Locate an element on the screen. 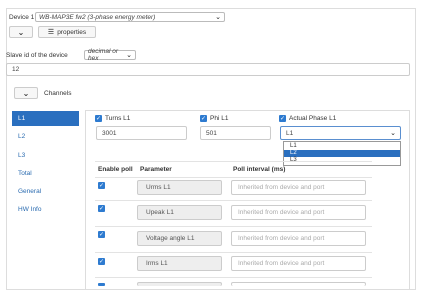 This screenshot has height=290, width=422. parameter-name: Irms L1 is located at coordinates (157, 263).